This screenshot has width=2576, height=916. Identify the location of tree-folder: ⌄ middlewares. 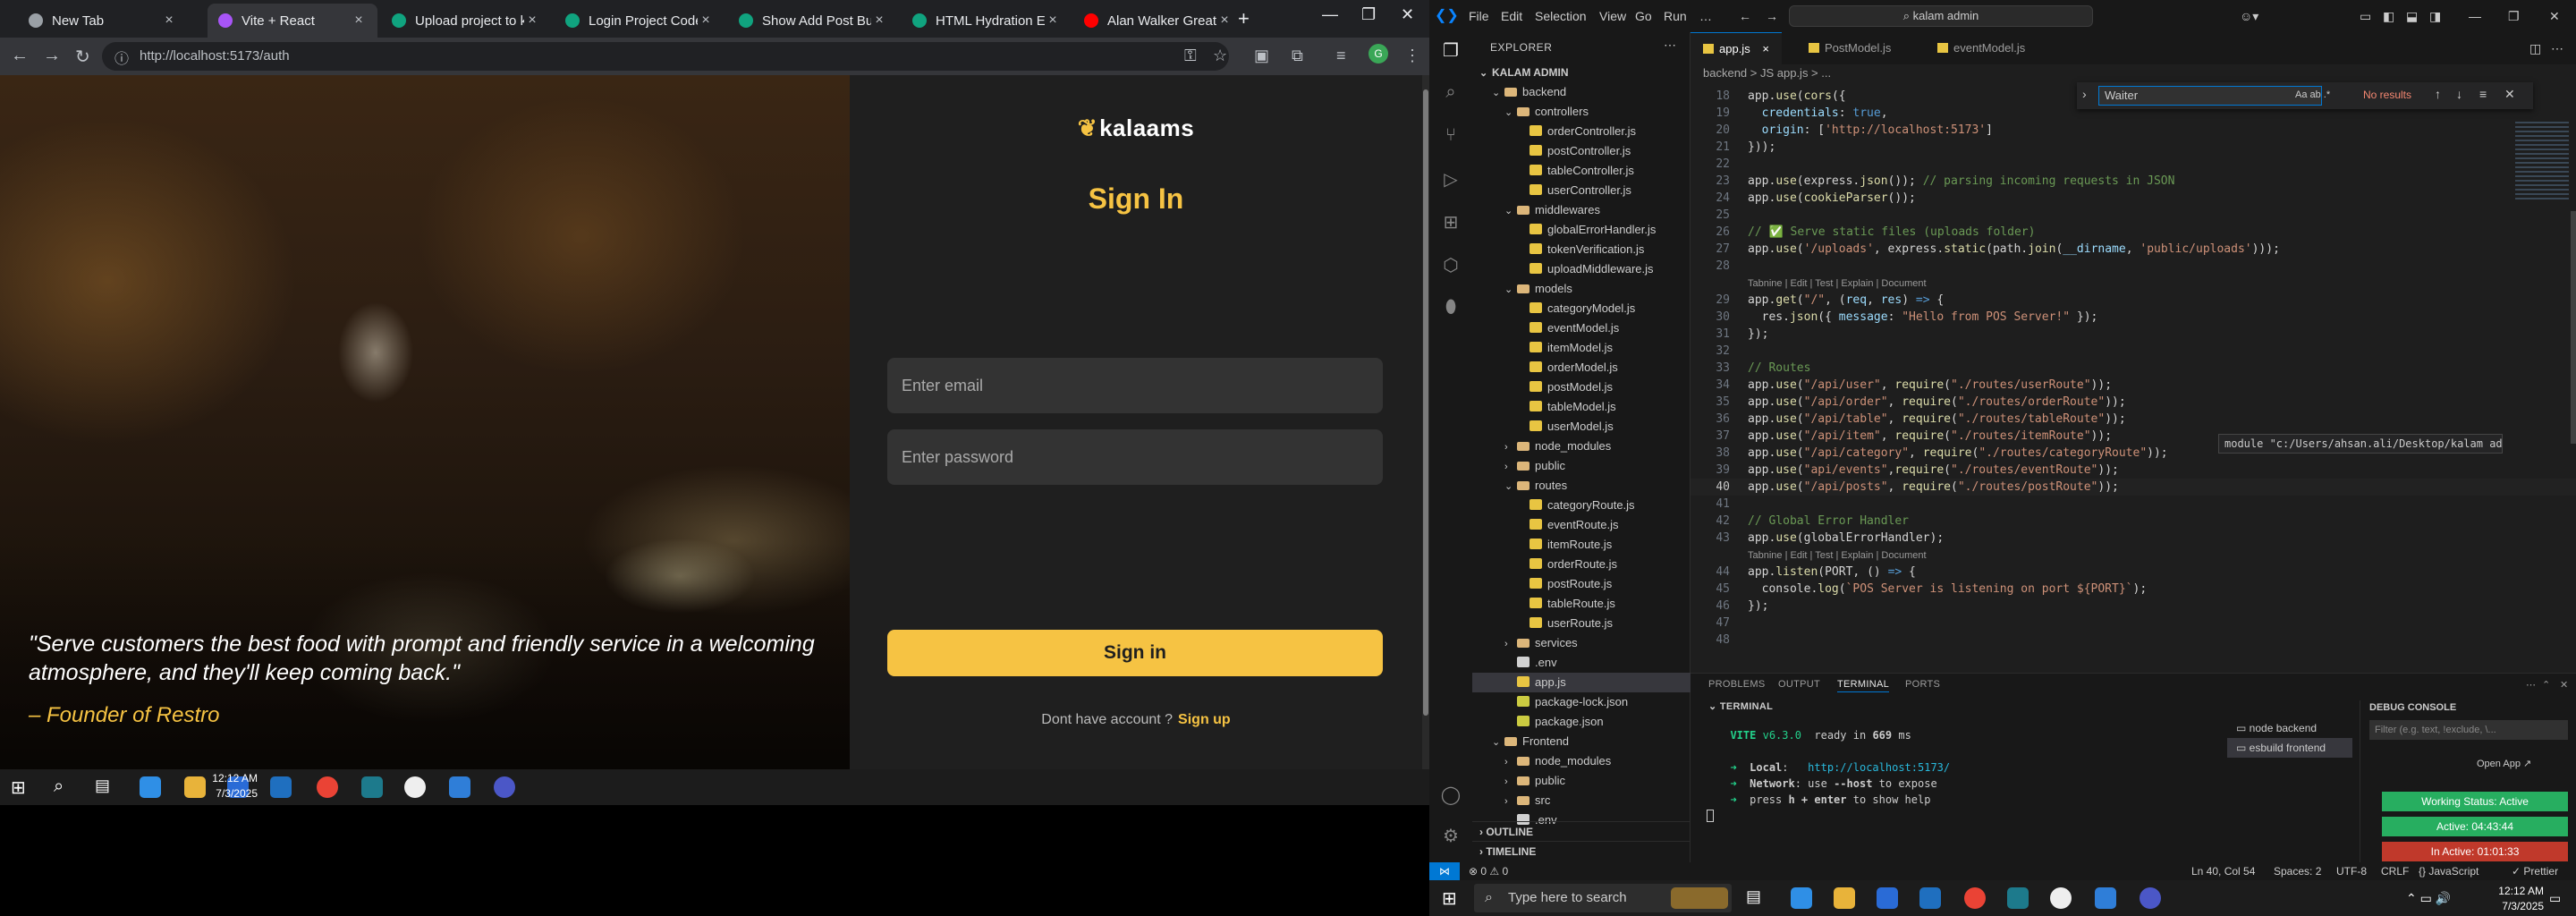
(1581, 210).